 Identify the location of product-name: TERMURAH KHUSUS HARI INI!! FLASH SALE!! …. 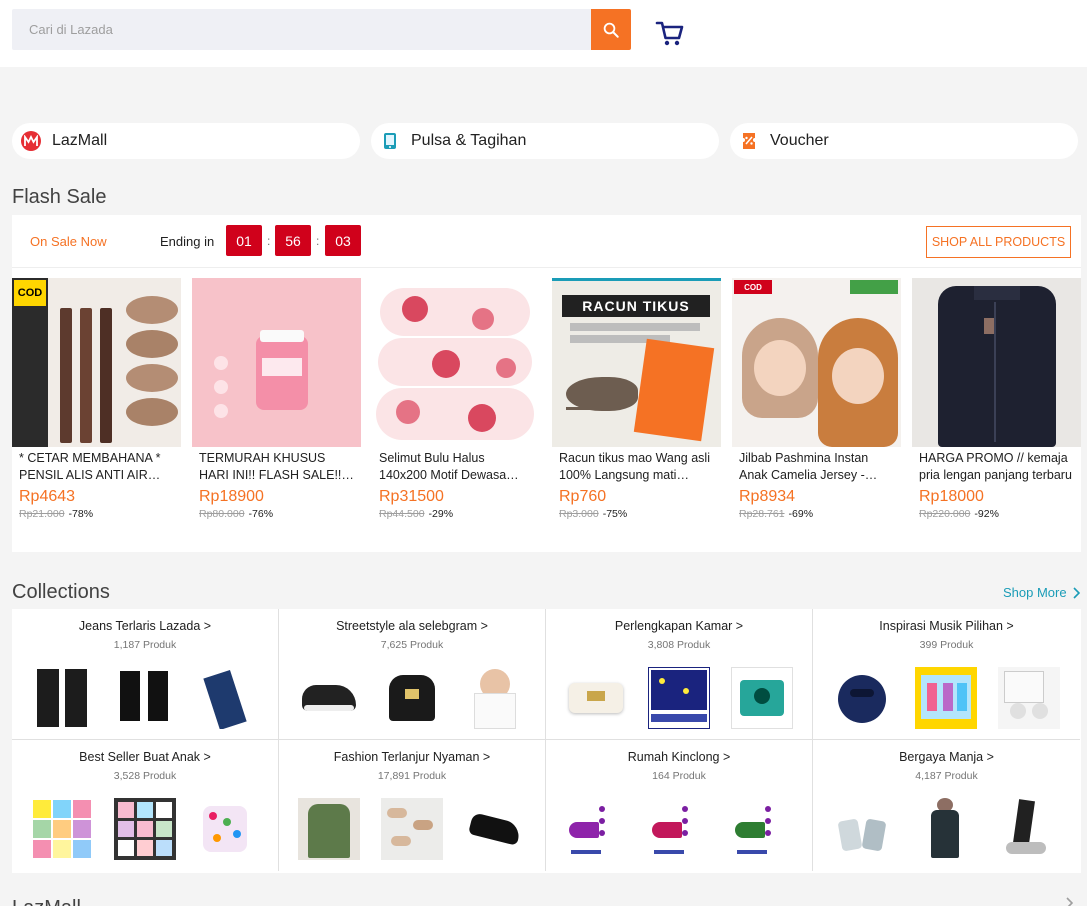
(270, 466).